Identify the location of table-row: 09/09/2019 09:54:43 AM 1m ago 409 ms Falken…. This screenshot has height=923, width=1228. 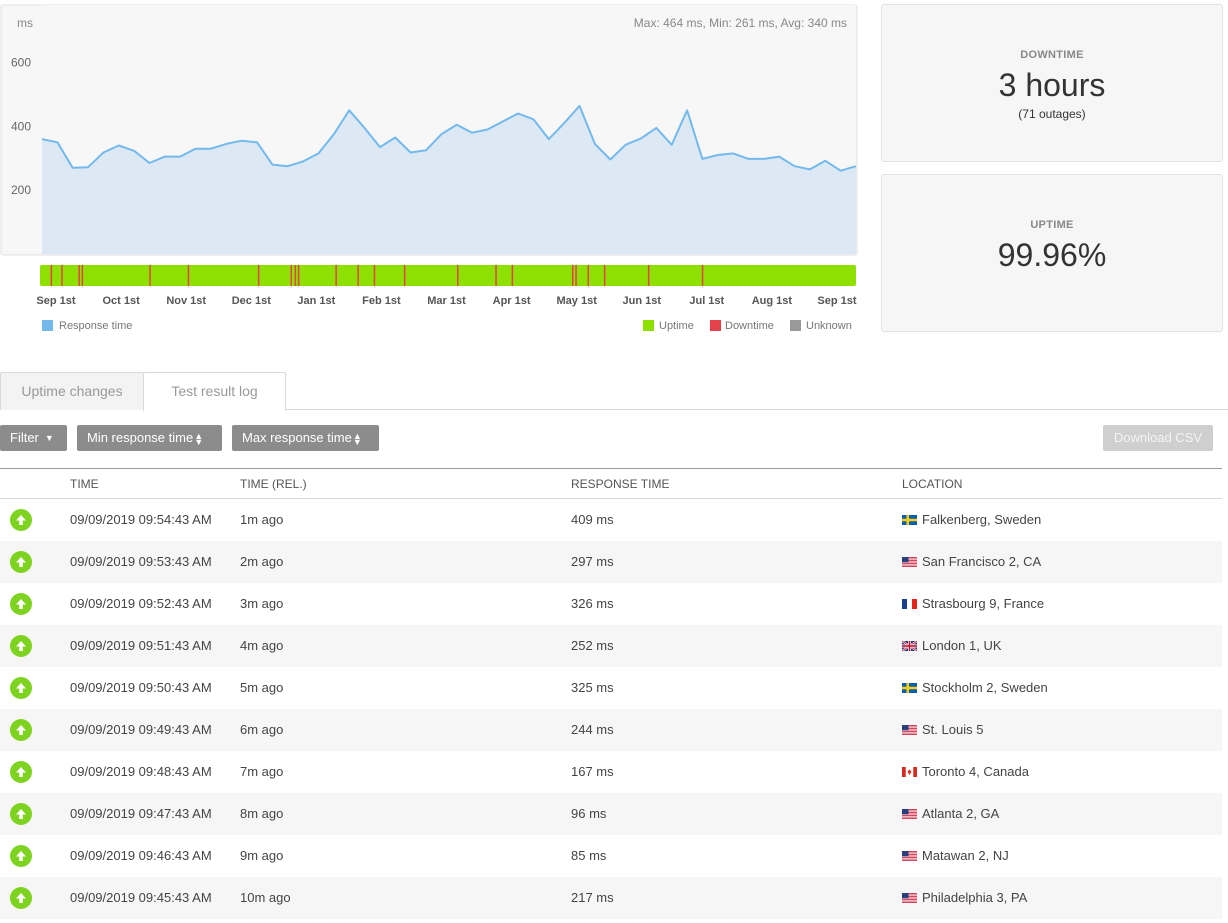
(611, 520).